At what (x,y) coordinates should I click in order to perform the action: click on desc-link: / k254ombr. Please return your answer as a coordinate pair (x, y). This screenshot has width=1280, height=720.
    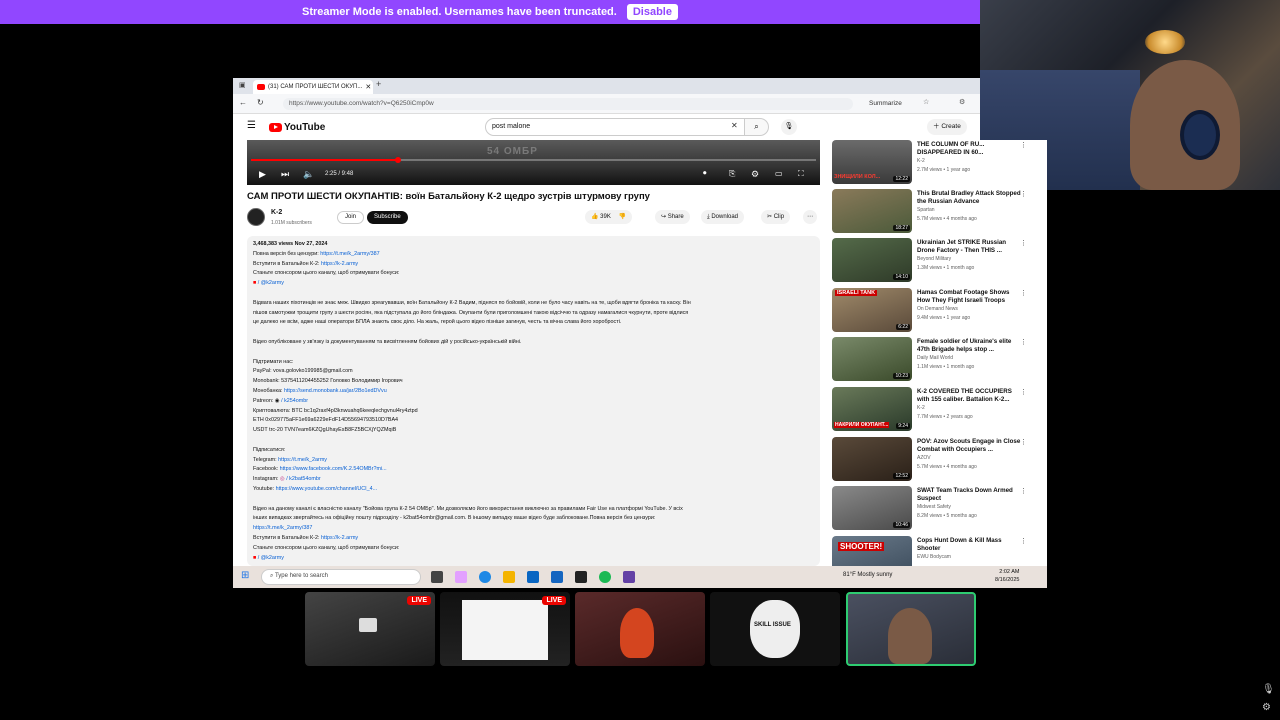
    Looking at the image, I should click on (294, 401).